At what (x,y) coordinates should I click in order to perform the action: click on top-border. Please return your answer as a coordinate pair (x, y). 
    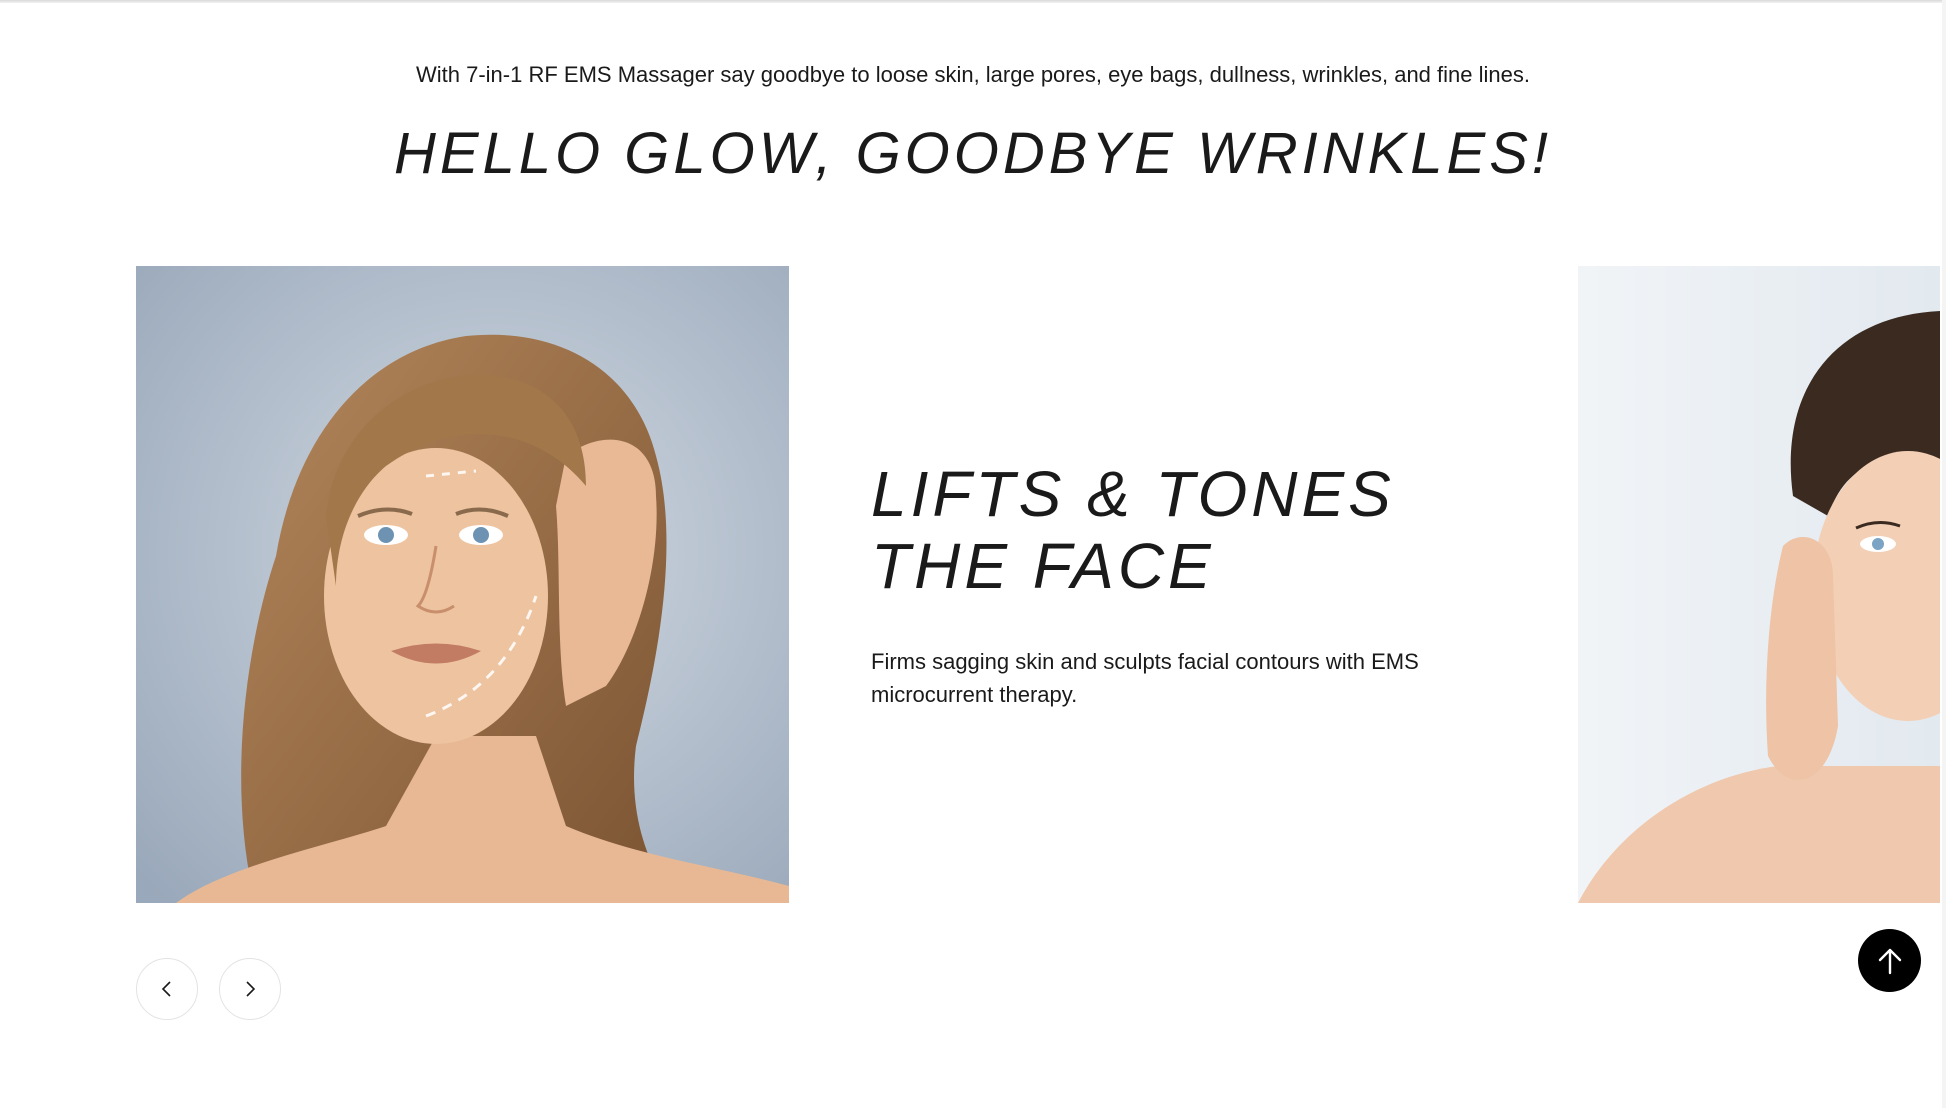
    Looking at the image, I should click on (973, 1).